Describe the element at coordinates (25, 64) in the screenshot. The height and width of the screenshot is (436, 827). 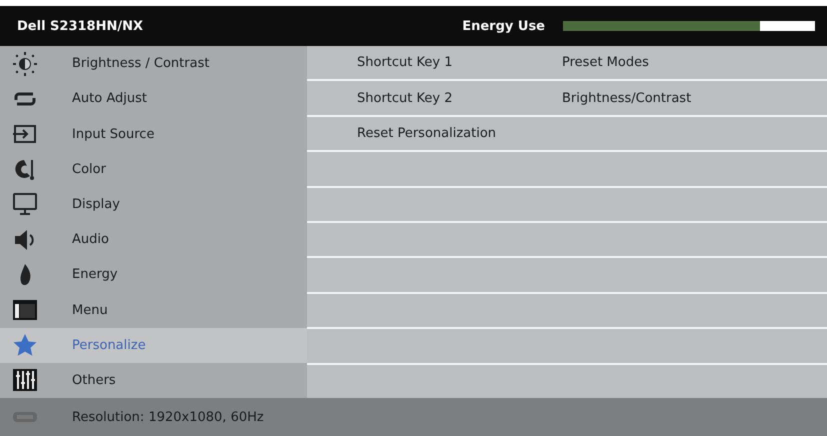
I see `brightness-icon` at that location.